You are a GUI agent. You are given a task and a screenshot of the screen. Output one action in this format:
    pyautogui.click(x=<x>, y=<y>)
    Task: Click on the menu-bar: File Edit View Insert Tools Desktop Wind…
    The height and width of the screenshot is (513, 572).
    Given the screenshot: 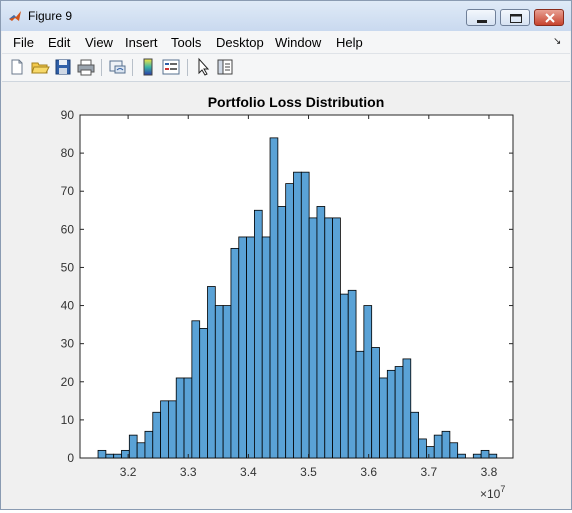 What is the action you would take?
    pyautogui.click(x=286, y=42)
    